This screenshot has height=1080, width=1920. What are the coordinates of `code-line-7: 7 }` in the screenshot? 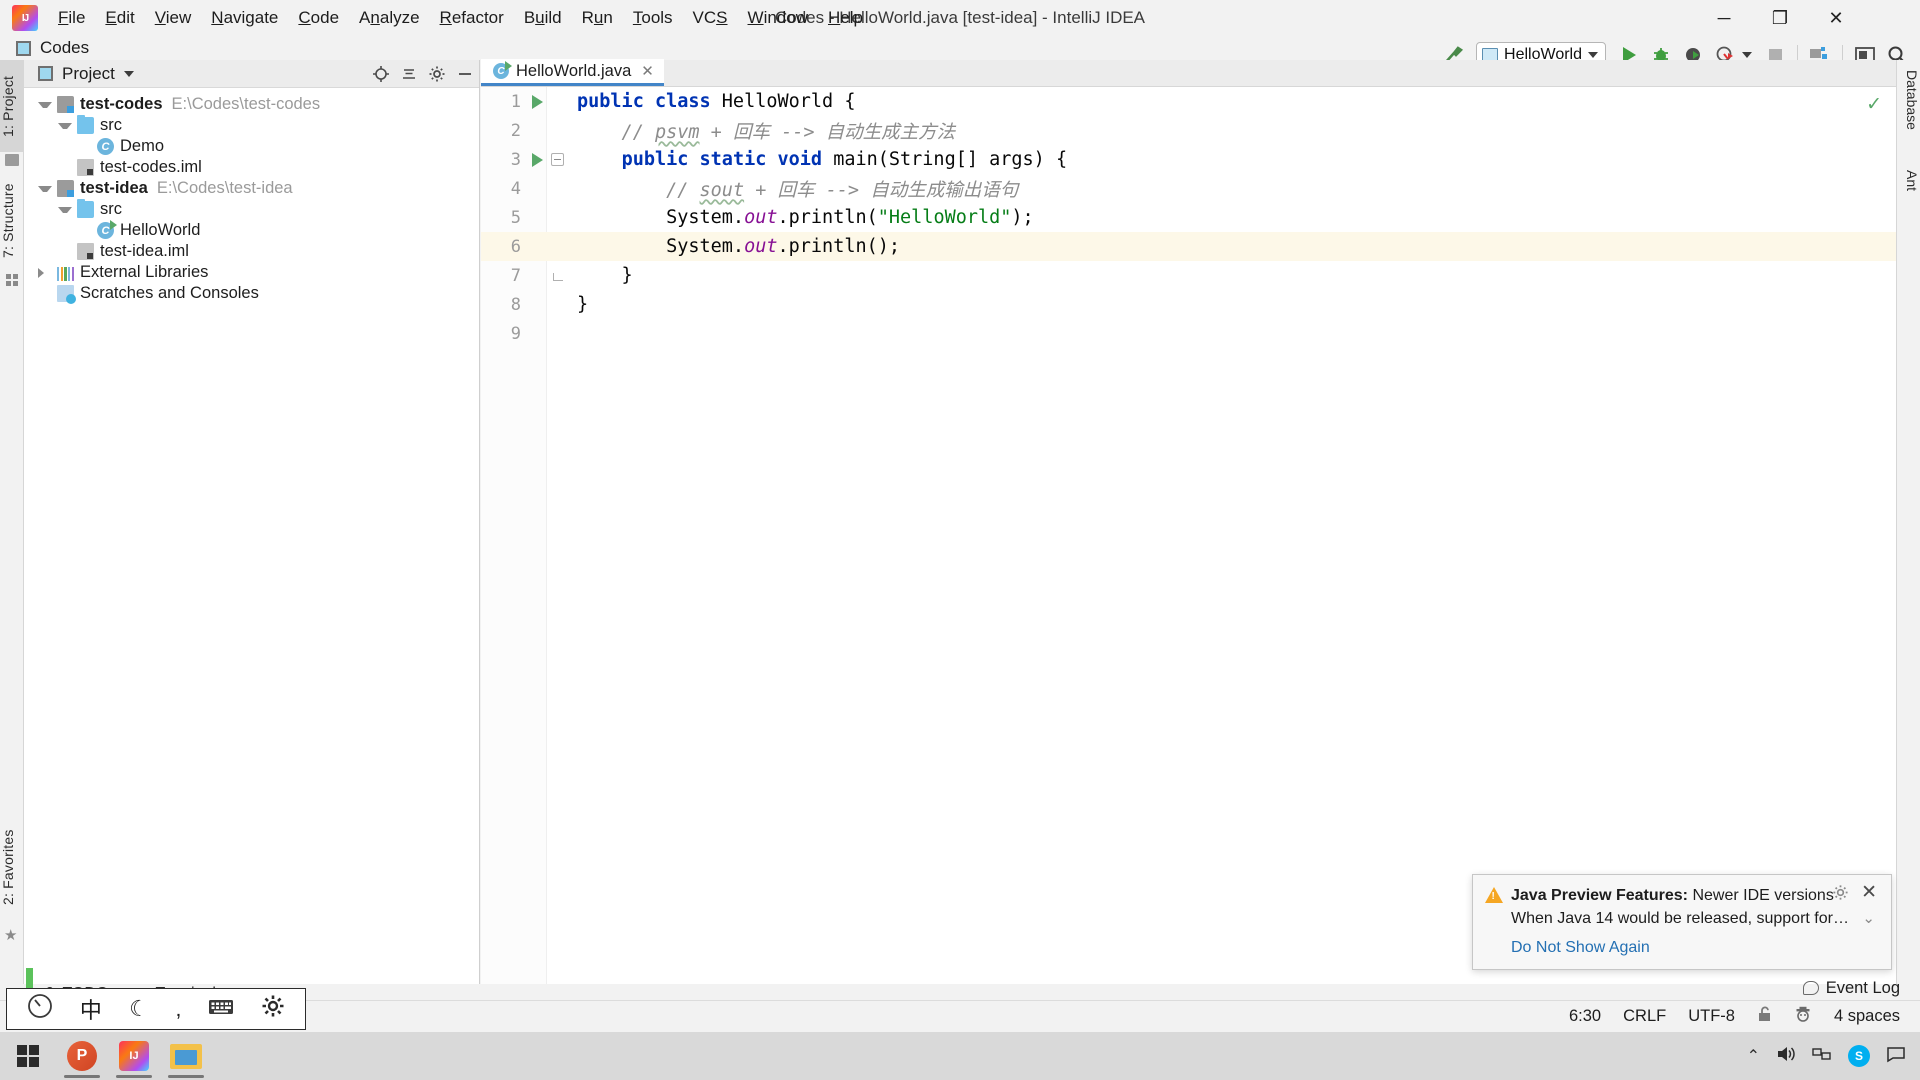 It's located at (1188, 275).